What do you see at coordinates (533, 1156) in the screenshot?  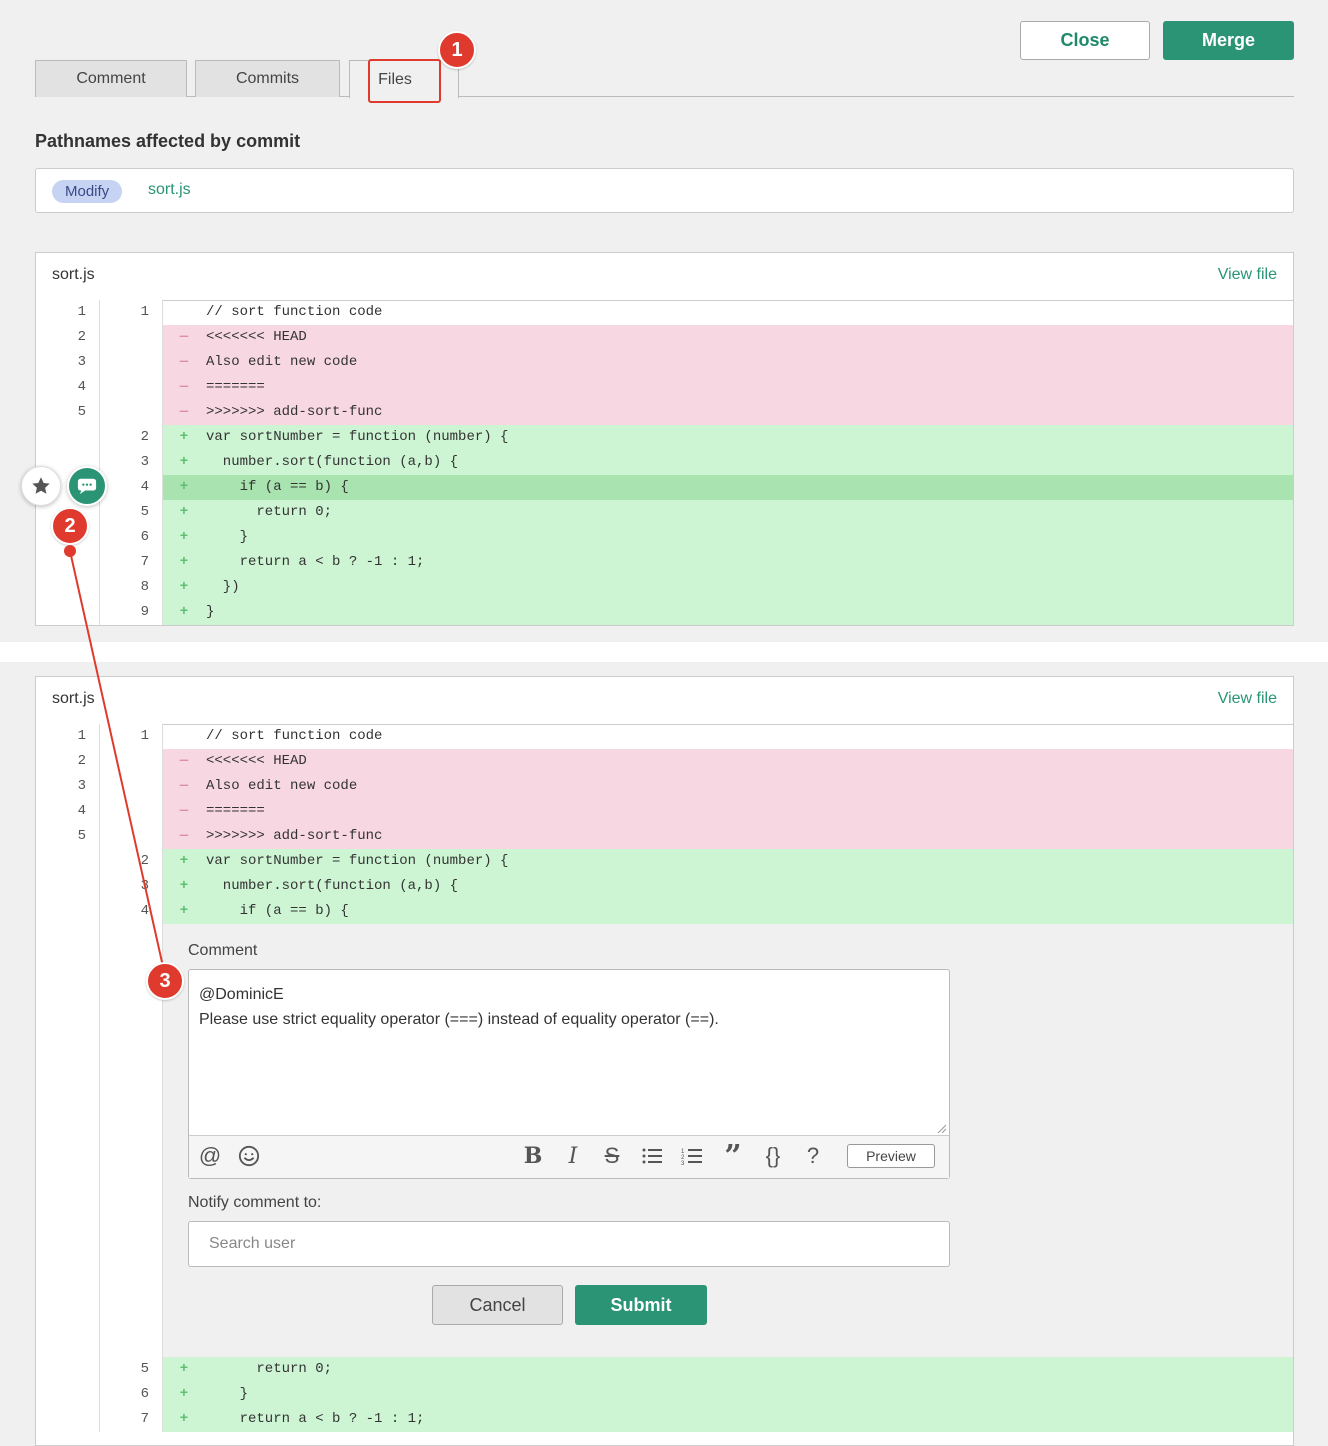 I see `bold-icon: B` at bounding box center [533, 1156].